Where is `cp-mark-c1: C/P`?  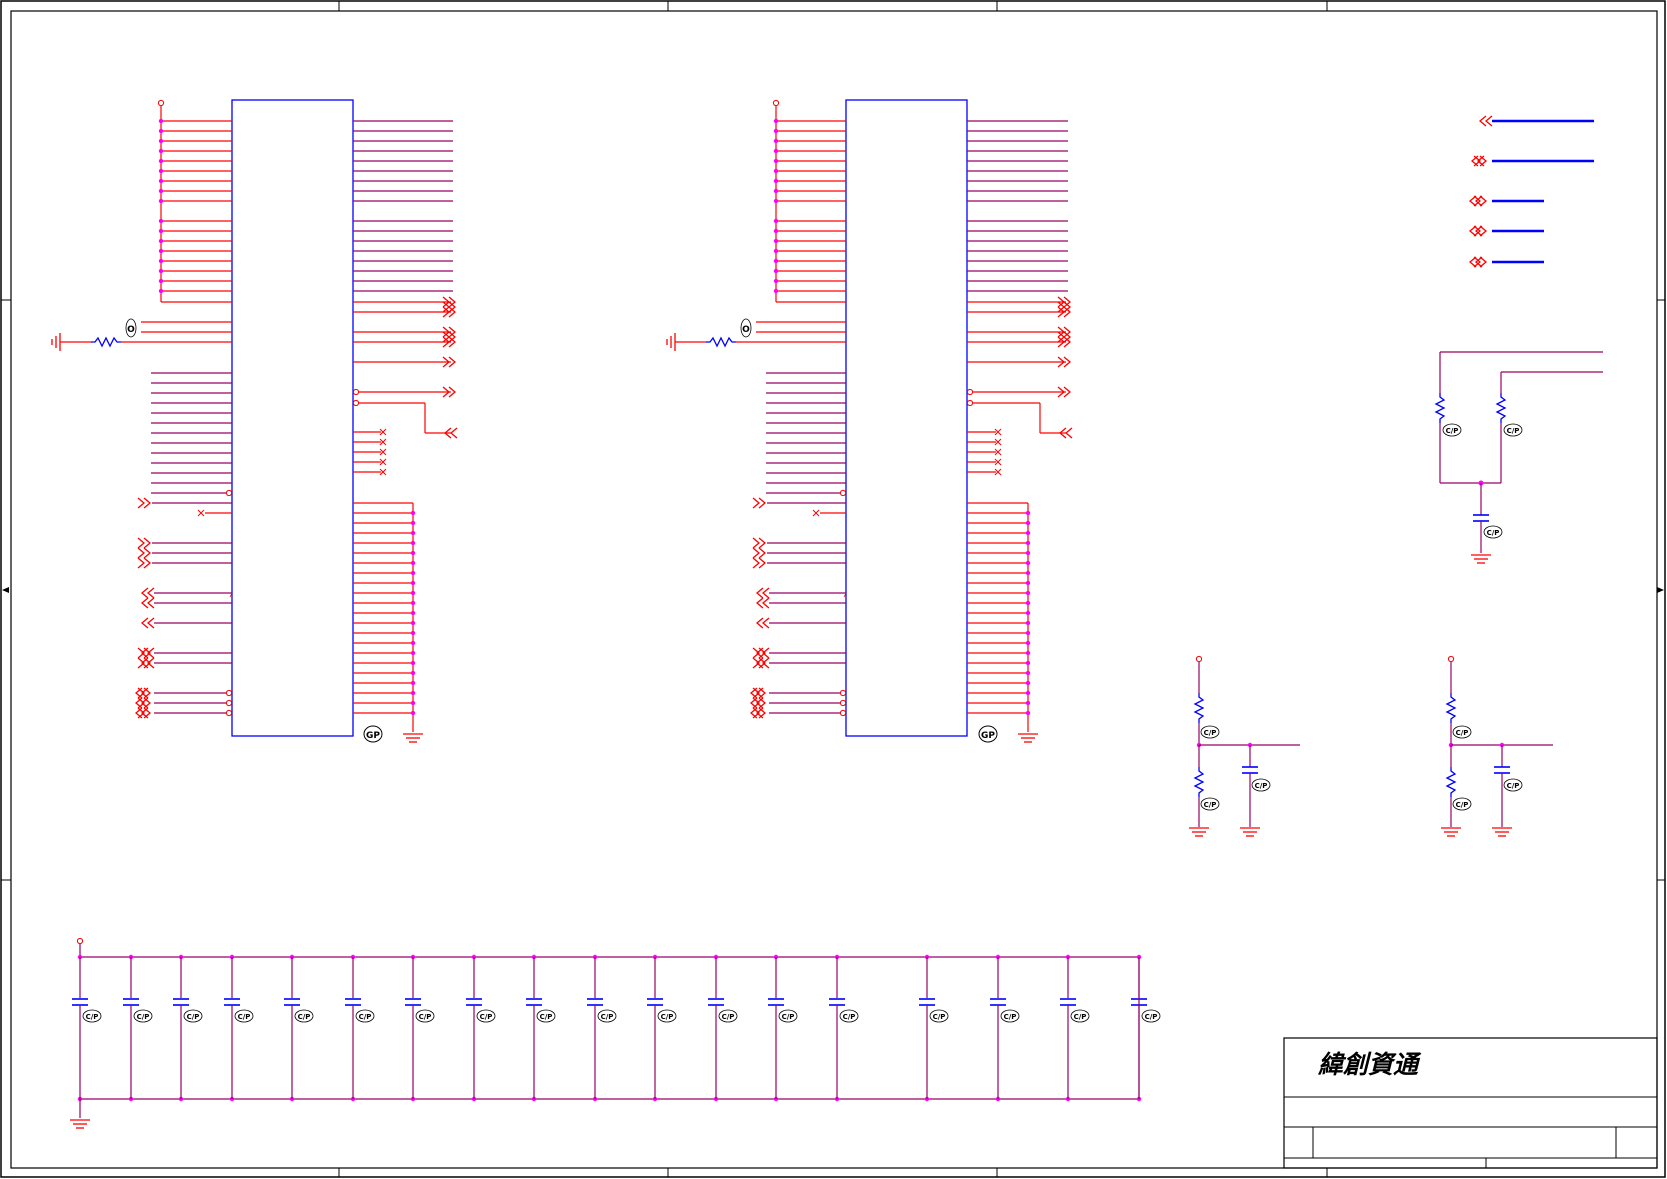 cp-mark-c1: C/P is located at coordinates (1493, 532).